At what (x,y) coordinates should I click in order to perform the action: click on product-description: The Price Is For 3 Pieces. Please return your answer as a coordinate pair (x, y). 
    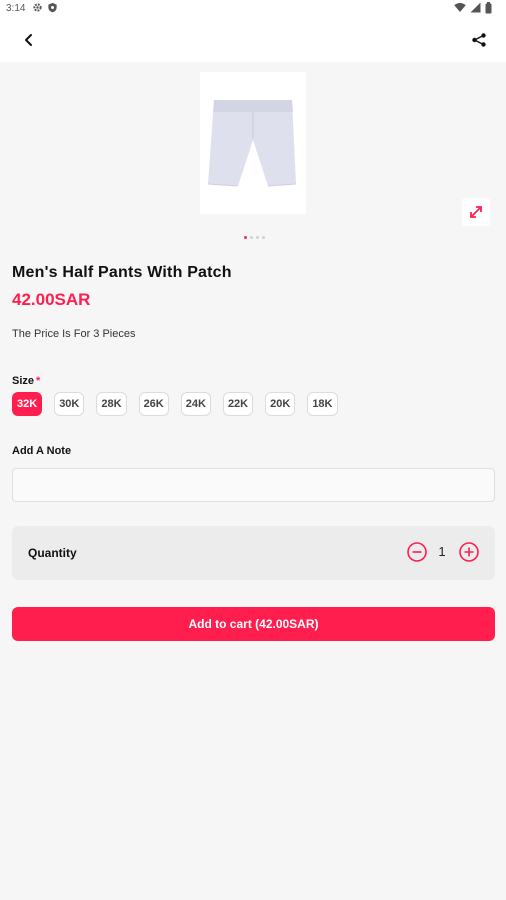
    Looking at the image, I should click on (74, 334).